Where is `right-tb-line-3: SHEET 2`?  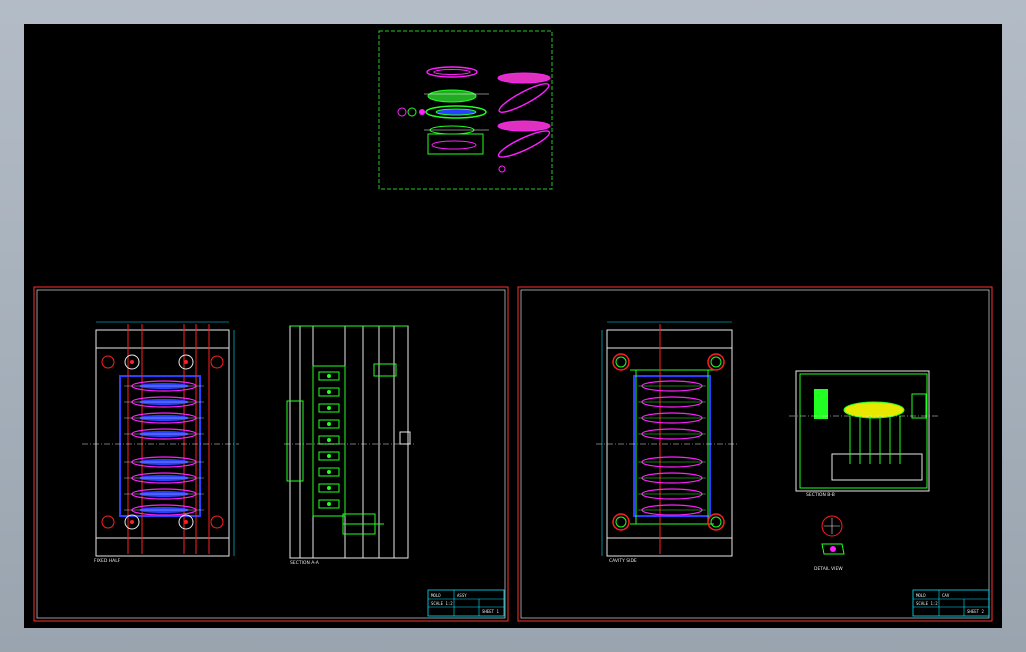 right-tb-line-3: SHEET 2 is located at coordinates (975, 611).